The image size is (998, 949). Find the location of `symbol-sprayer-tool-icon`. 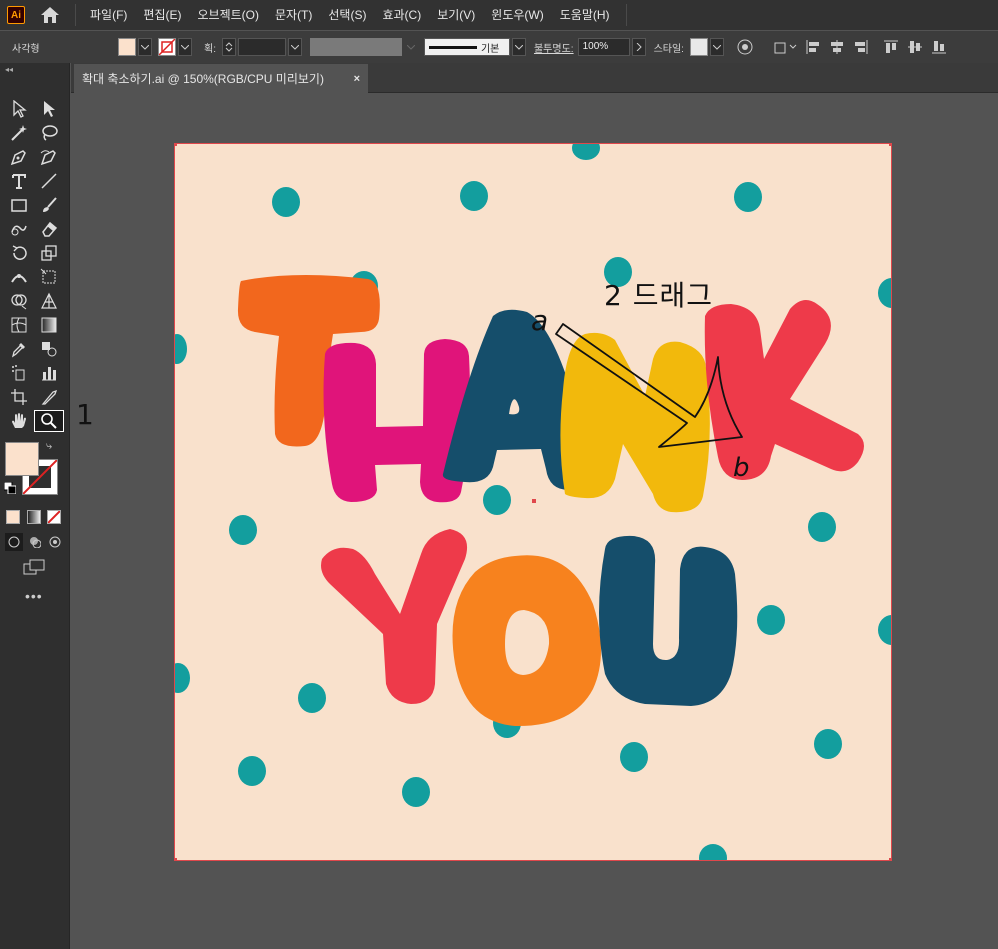

symbol-sprayer-tool-icon is located at coordinates (19, 373).